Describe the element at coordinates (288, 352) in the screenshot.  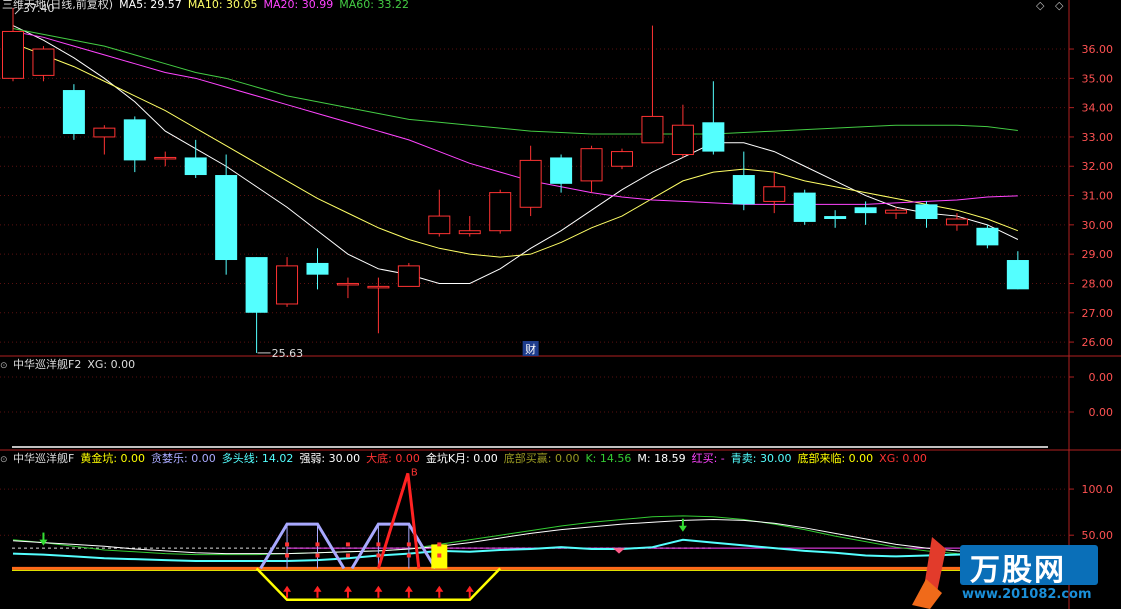
I see `low-label: 25.63` at that location.